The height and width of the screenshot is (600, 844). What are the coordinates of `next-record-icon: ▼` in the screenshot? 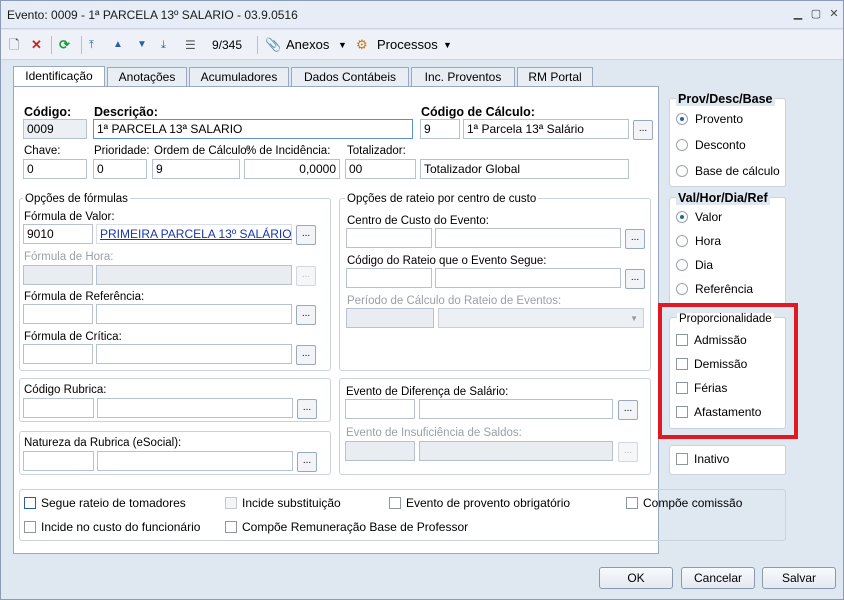 It's located at (142, 45).